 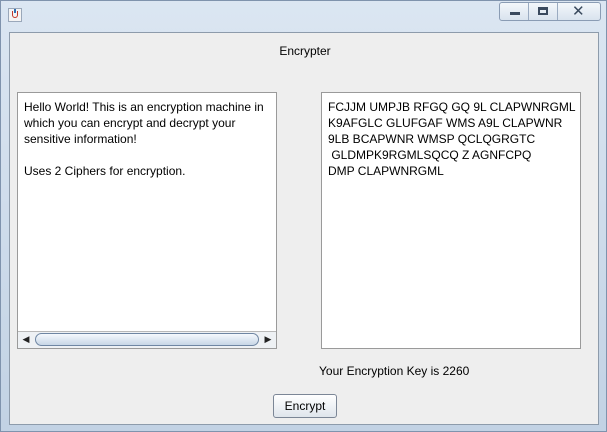 What do you see at coordinates (305, 51) in the screenshot?
I see `page-title: Encrypter` at bounding box center [305, 51].